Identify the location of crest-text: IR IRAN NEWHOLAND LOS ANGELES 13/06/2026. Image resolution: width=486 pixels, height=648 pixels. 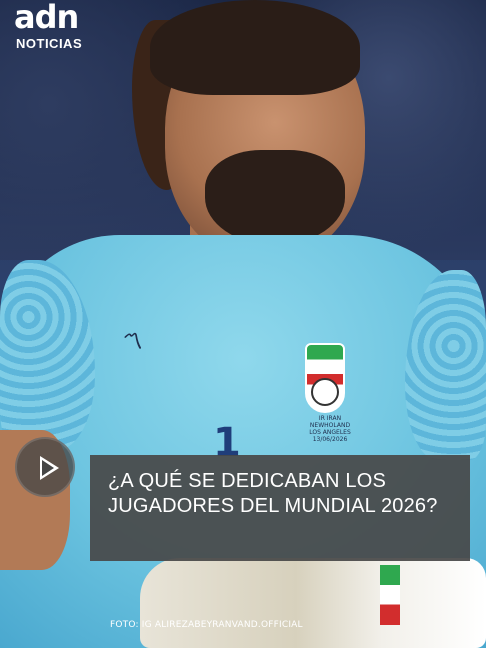
(330, 429).